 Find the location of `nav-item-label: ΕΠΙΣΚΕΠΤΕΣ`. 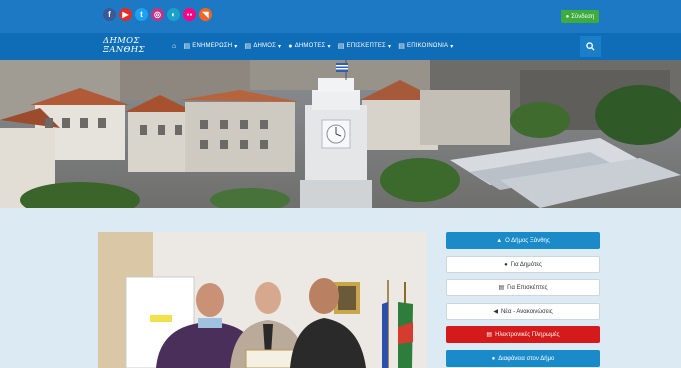

nav-item-label: ΕΠΙΣΚΕΠΤΕΣ is located at coordinates (366, 46).